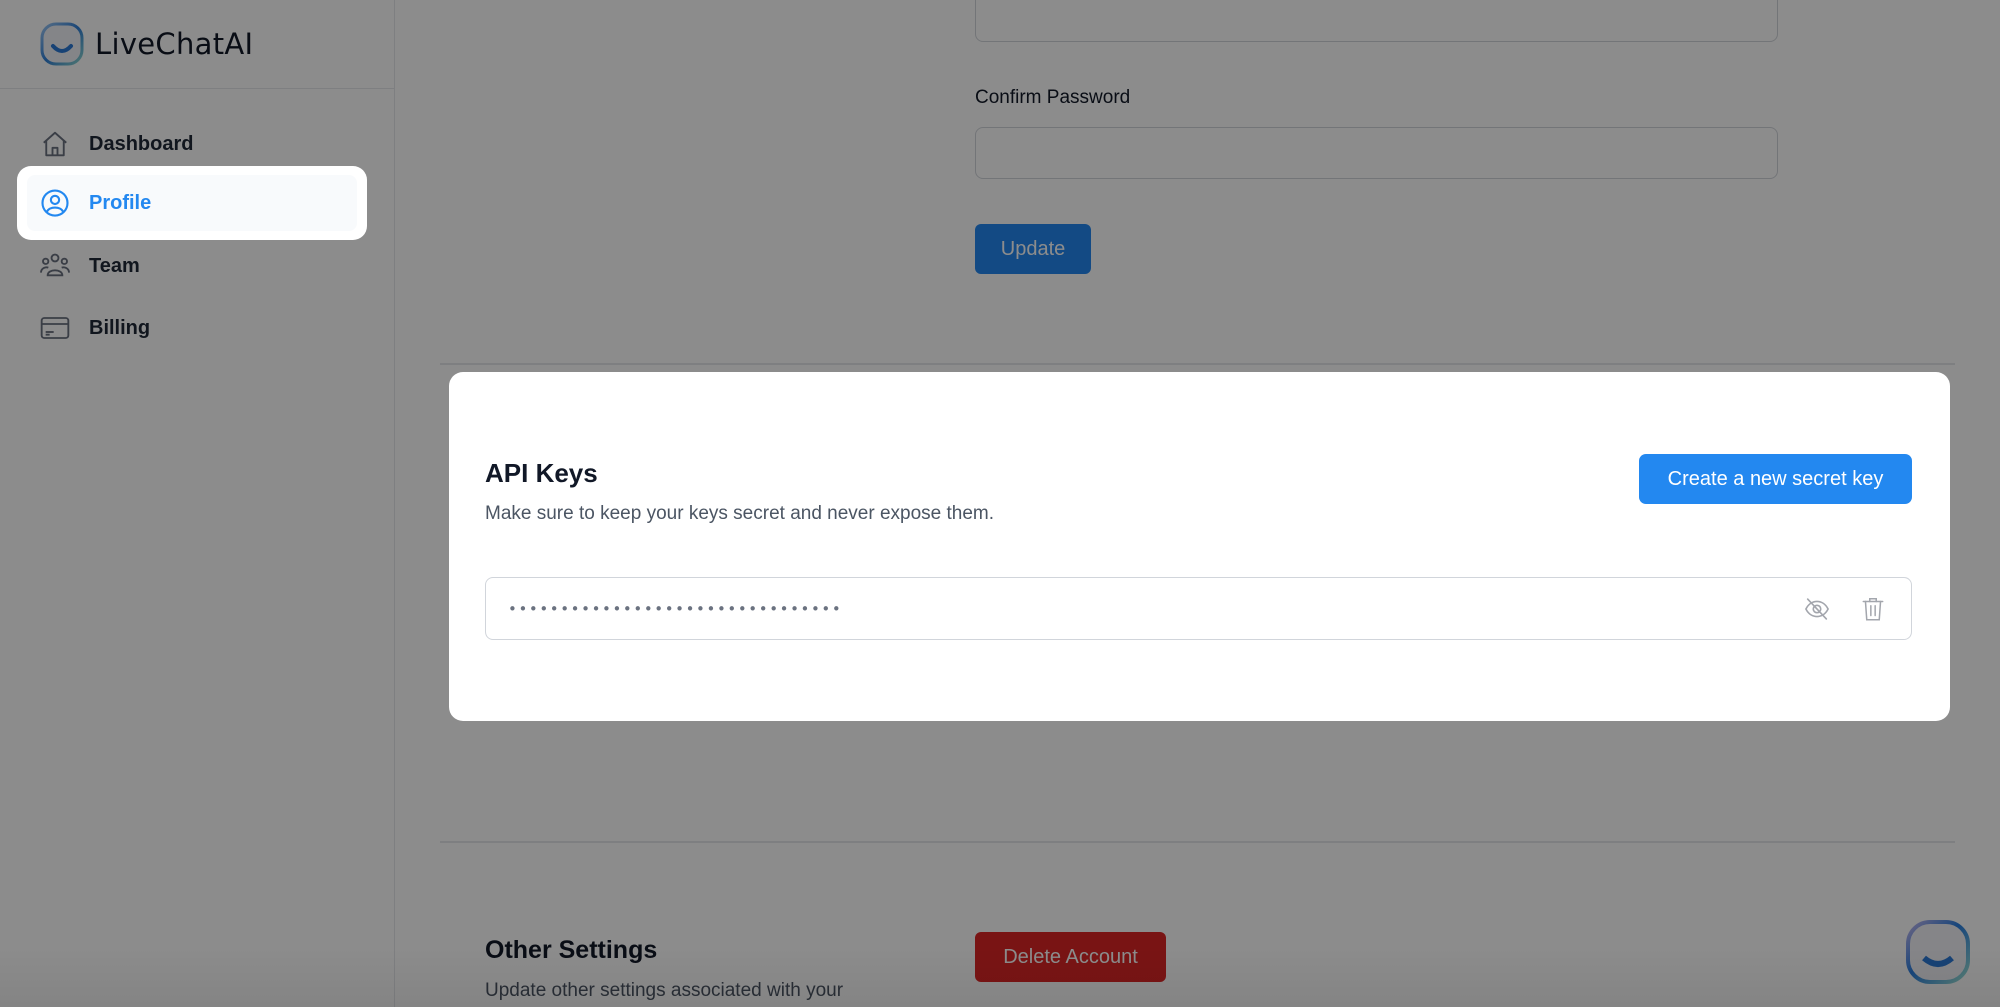 This screenshot has width=2000, height=1007. I want to click on sidebar-item-label: Dashboard, so click(141, 143).